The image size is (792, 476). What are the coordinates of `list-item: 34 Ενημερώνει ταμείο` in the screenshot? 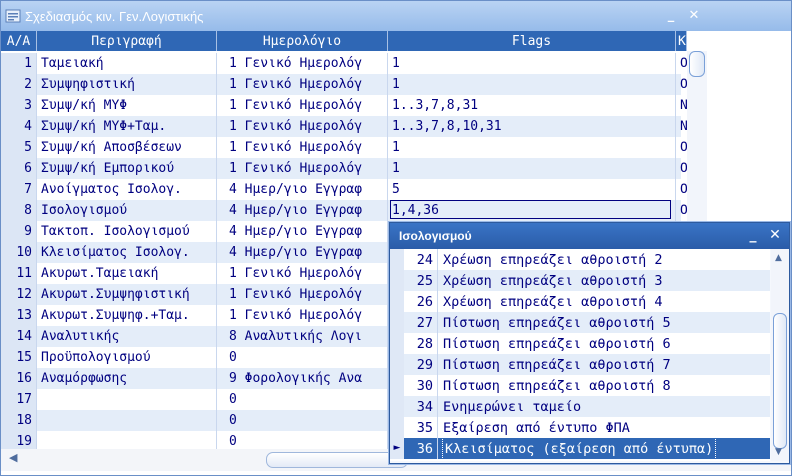 It's located at (580, 406).